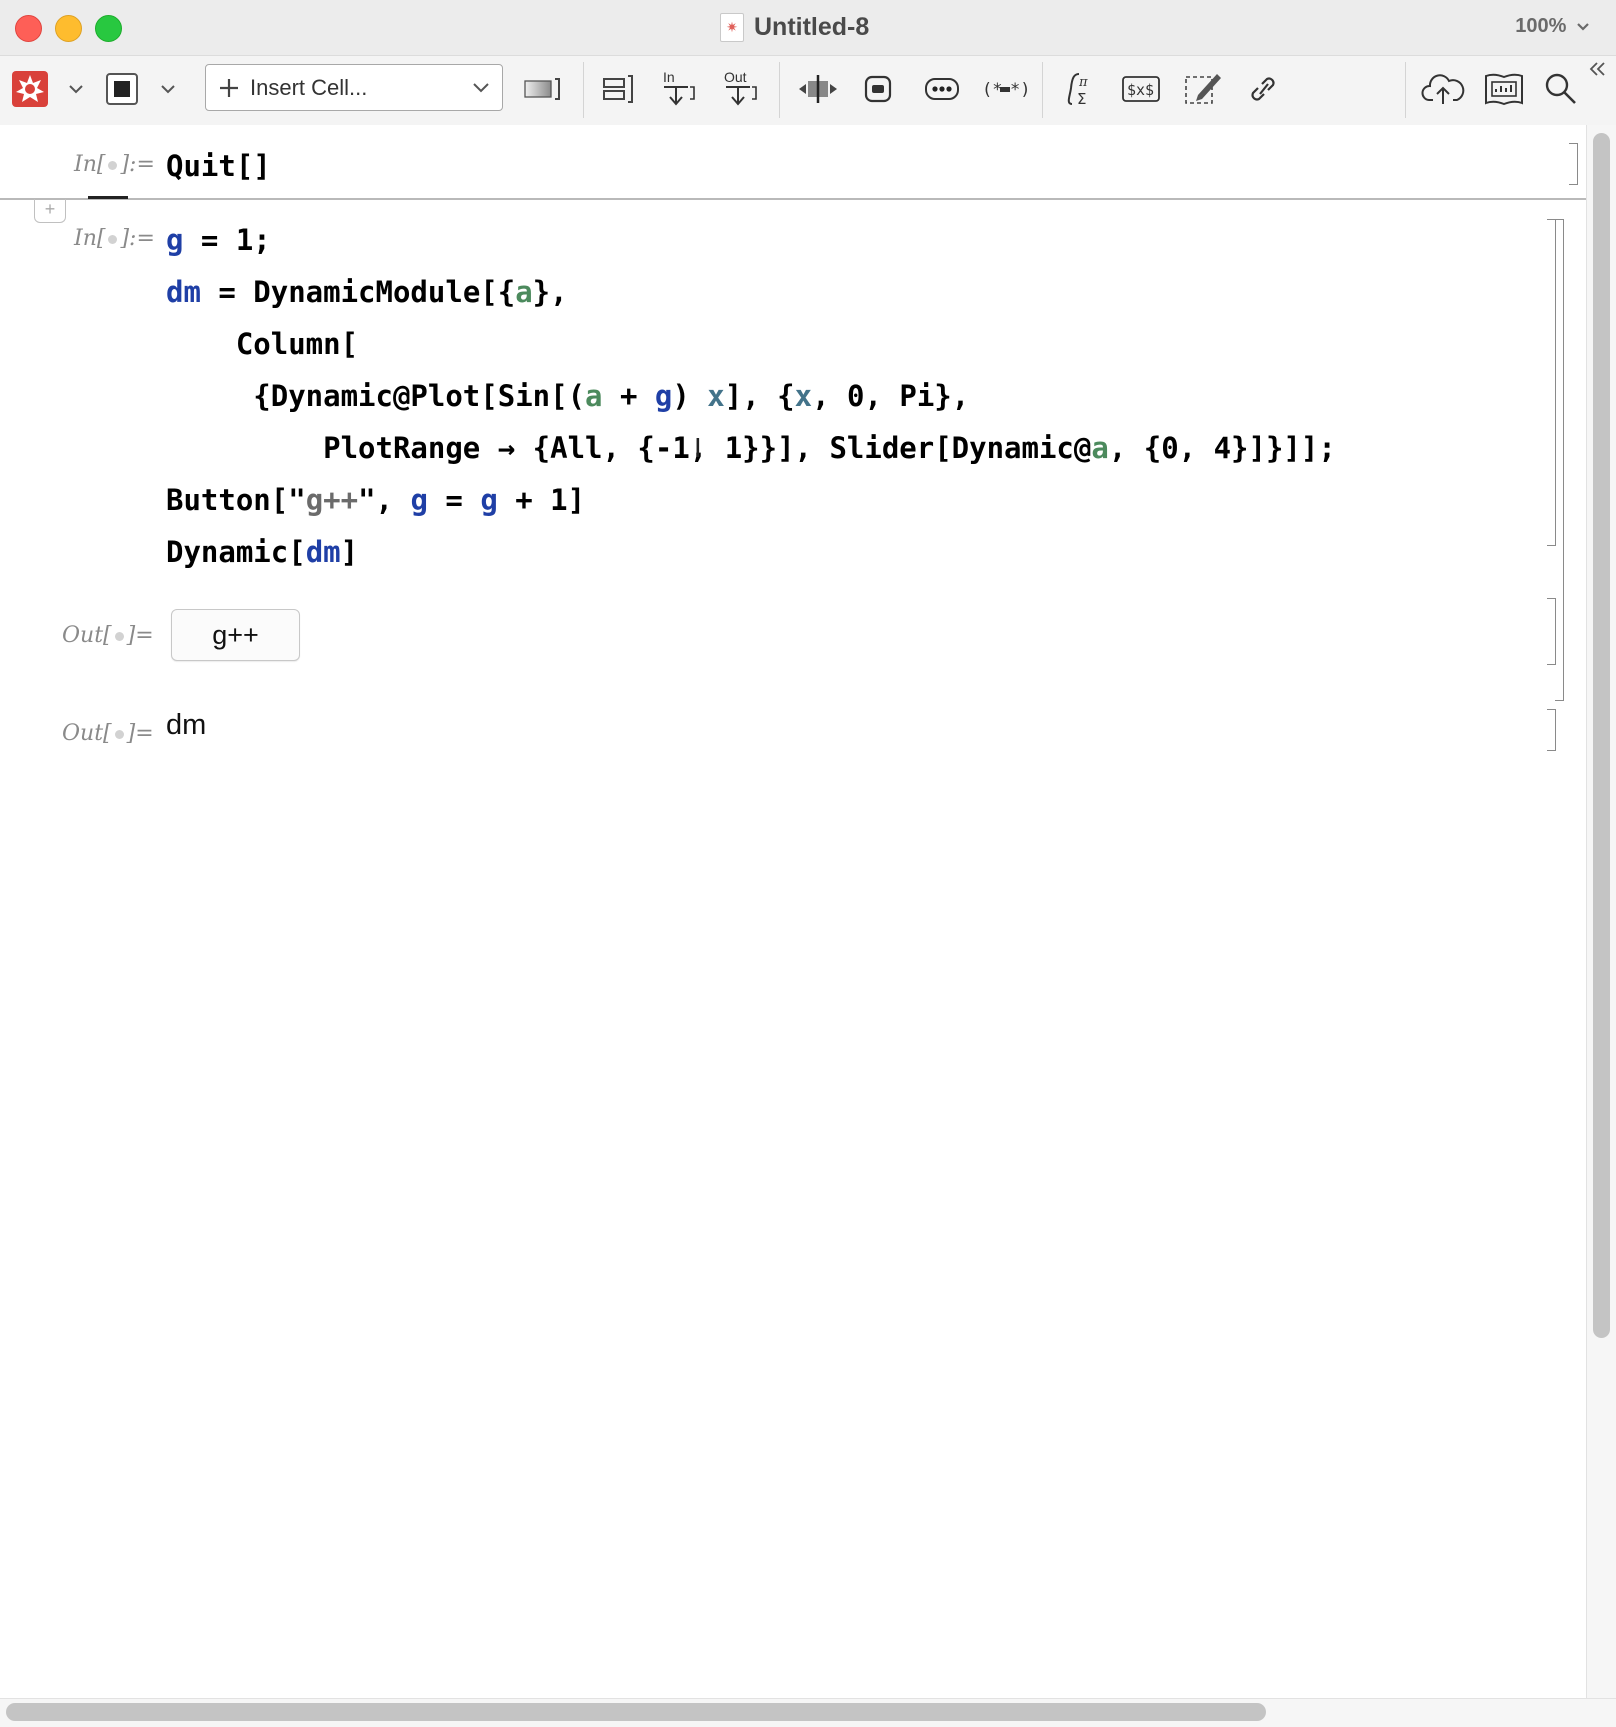 The height and width of the screenshot is (1727, 1616). I want to click on wolfram-menu-dropdown, so click(76, 89).